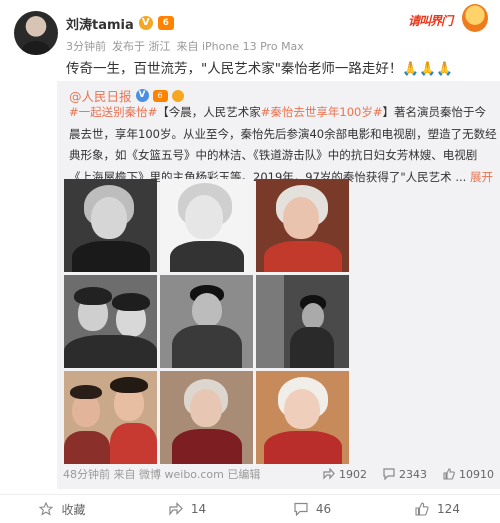 The image size is (500, 523). I want to click on avatar, so click(36, 33).